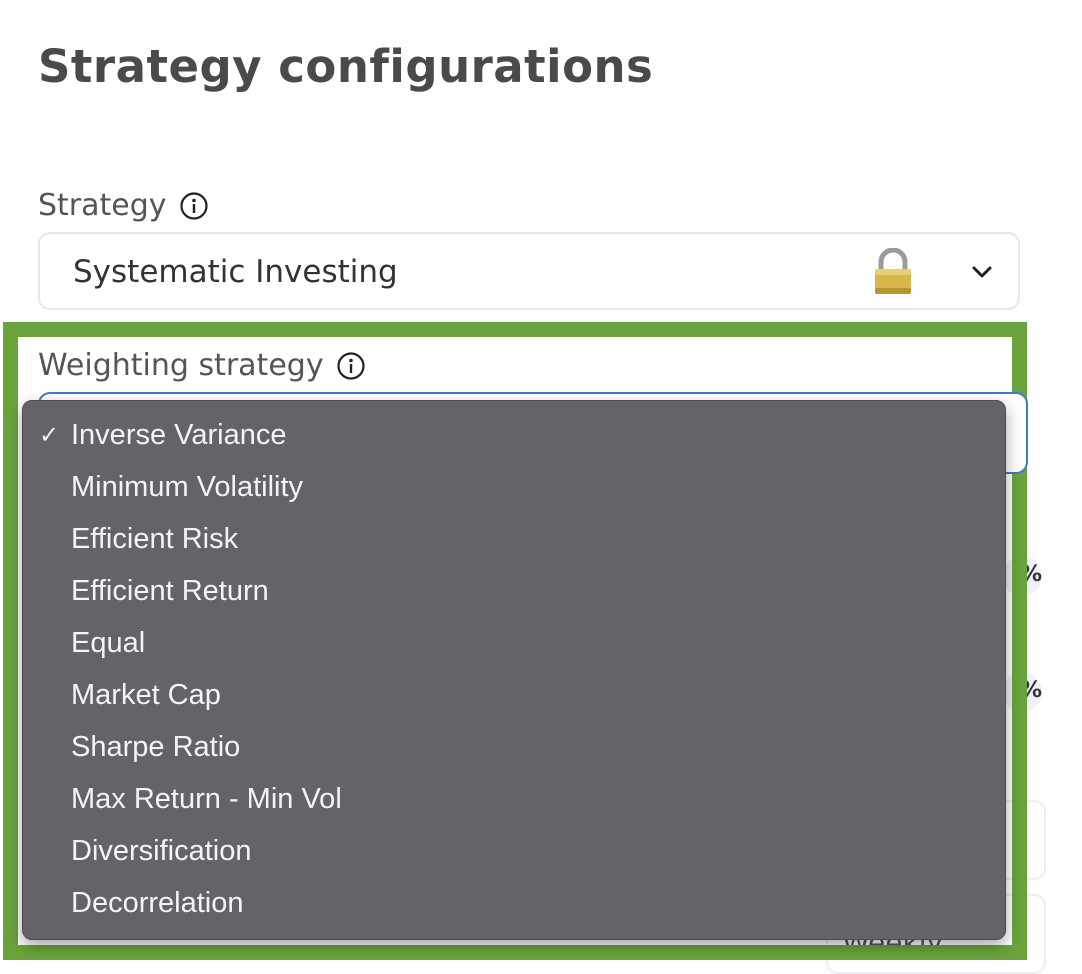  Describe the element at coordinates (157, 903) in the screenshot. I see `menu-item-decorrelation: Decorrelation` at that location.